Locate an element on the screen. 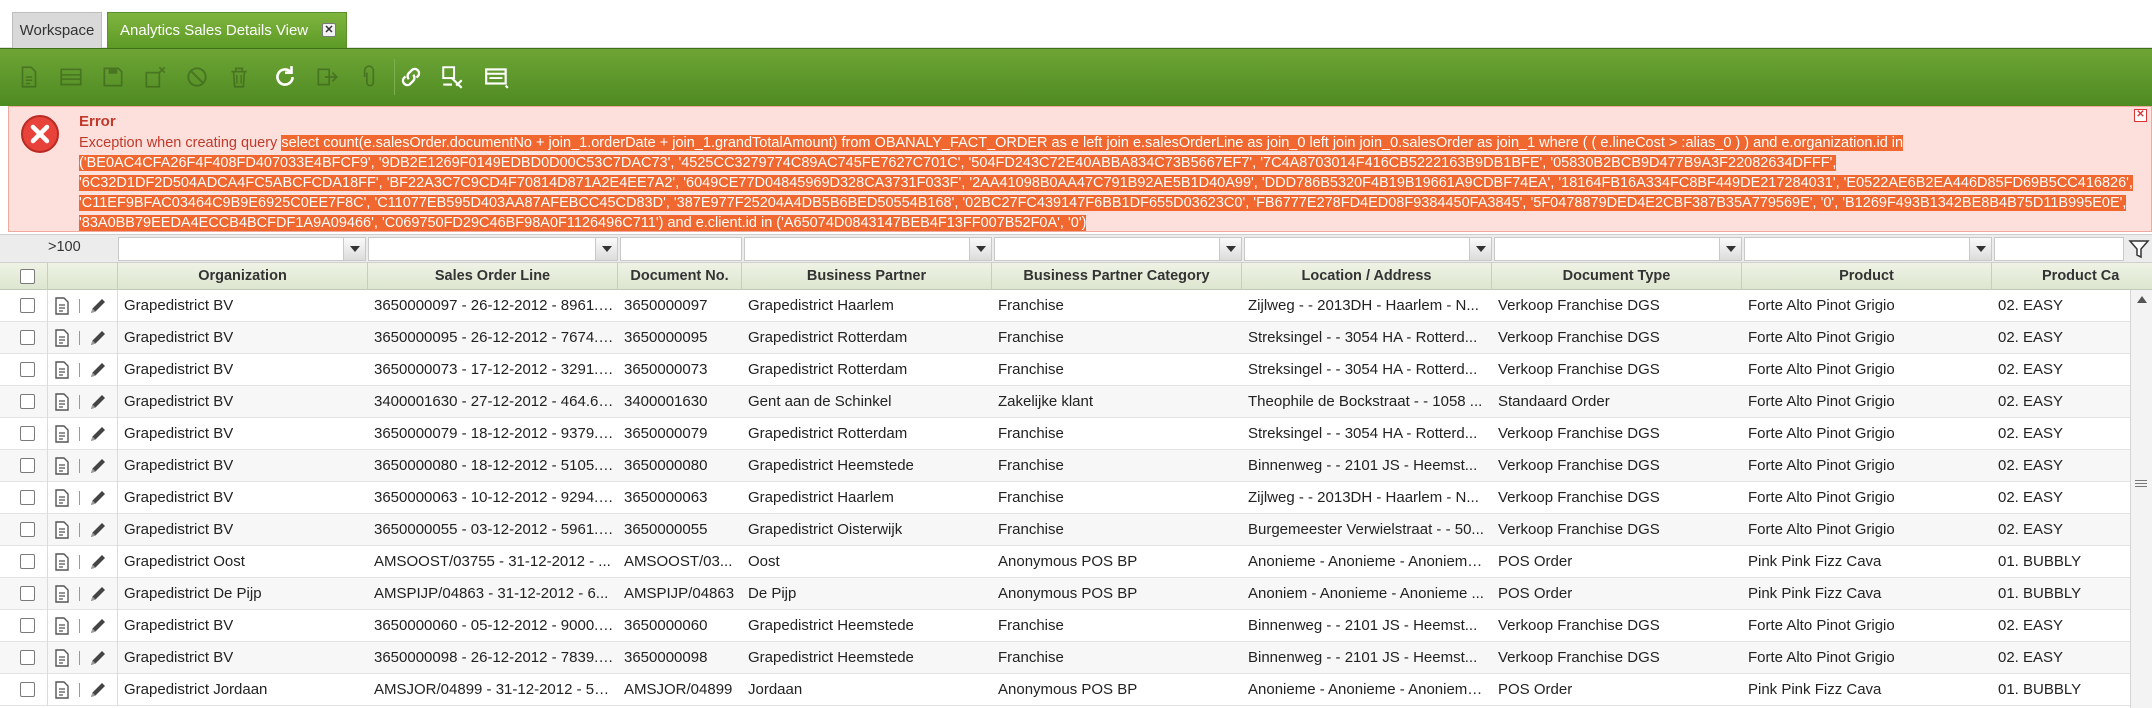  grid-view-icon is located at coordinates (71, 77).